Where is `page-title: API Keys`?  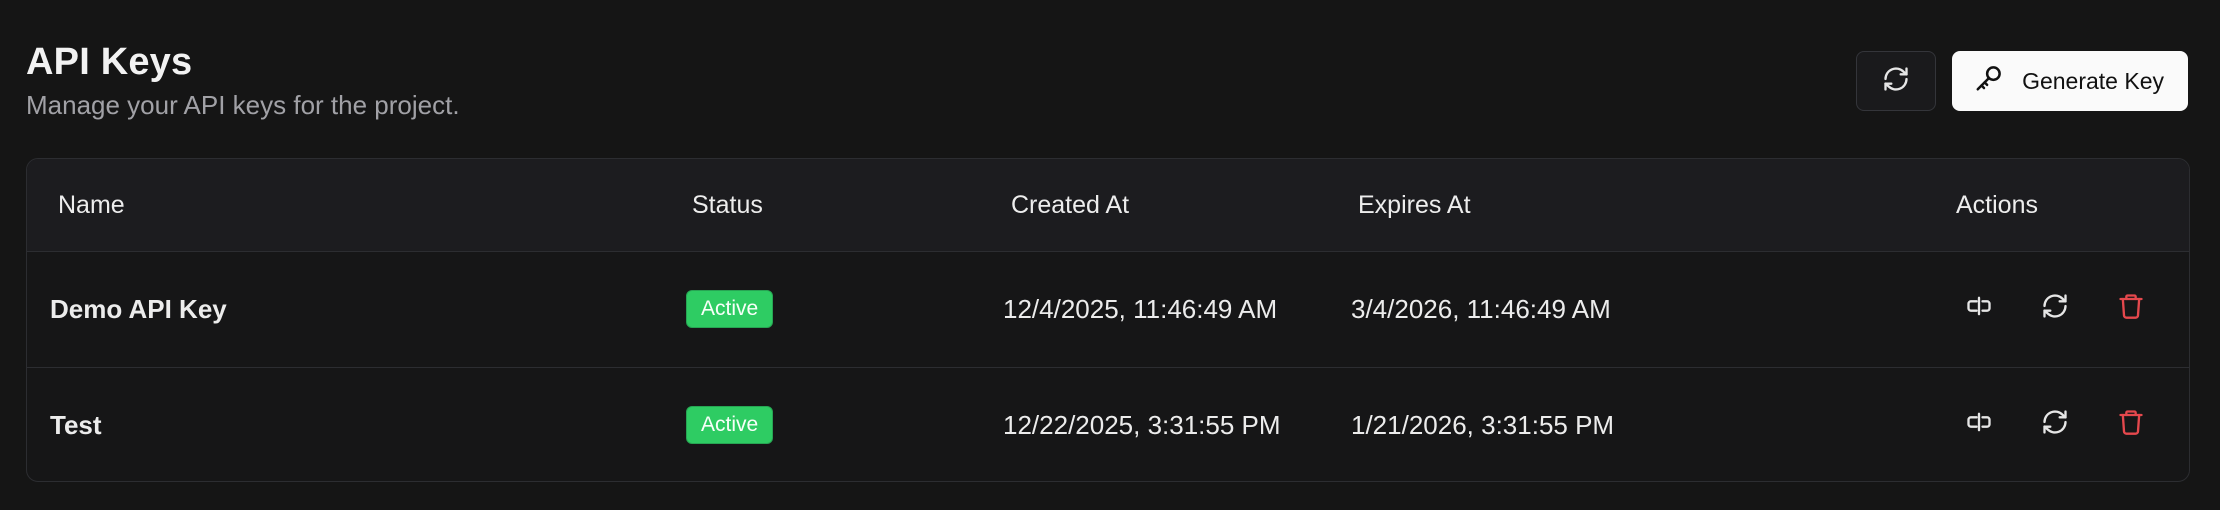
page-title: API Keys is located at coordinates (109, 62).